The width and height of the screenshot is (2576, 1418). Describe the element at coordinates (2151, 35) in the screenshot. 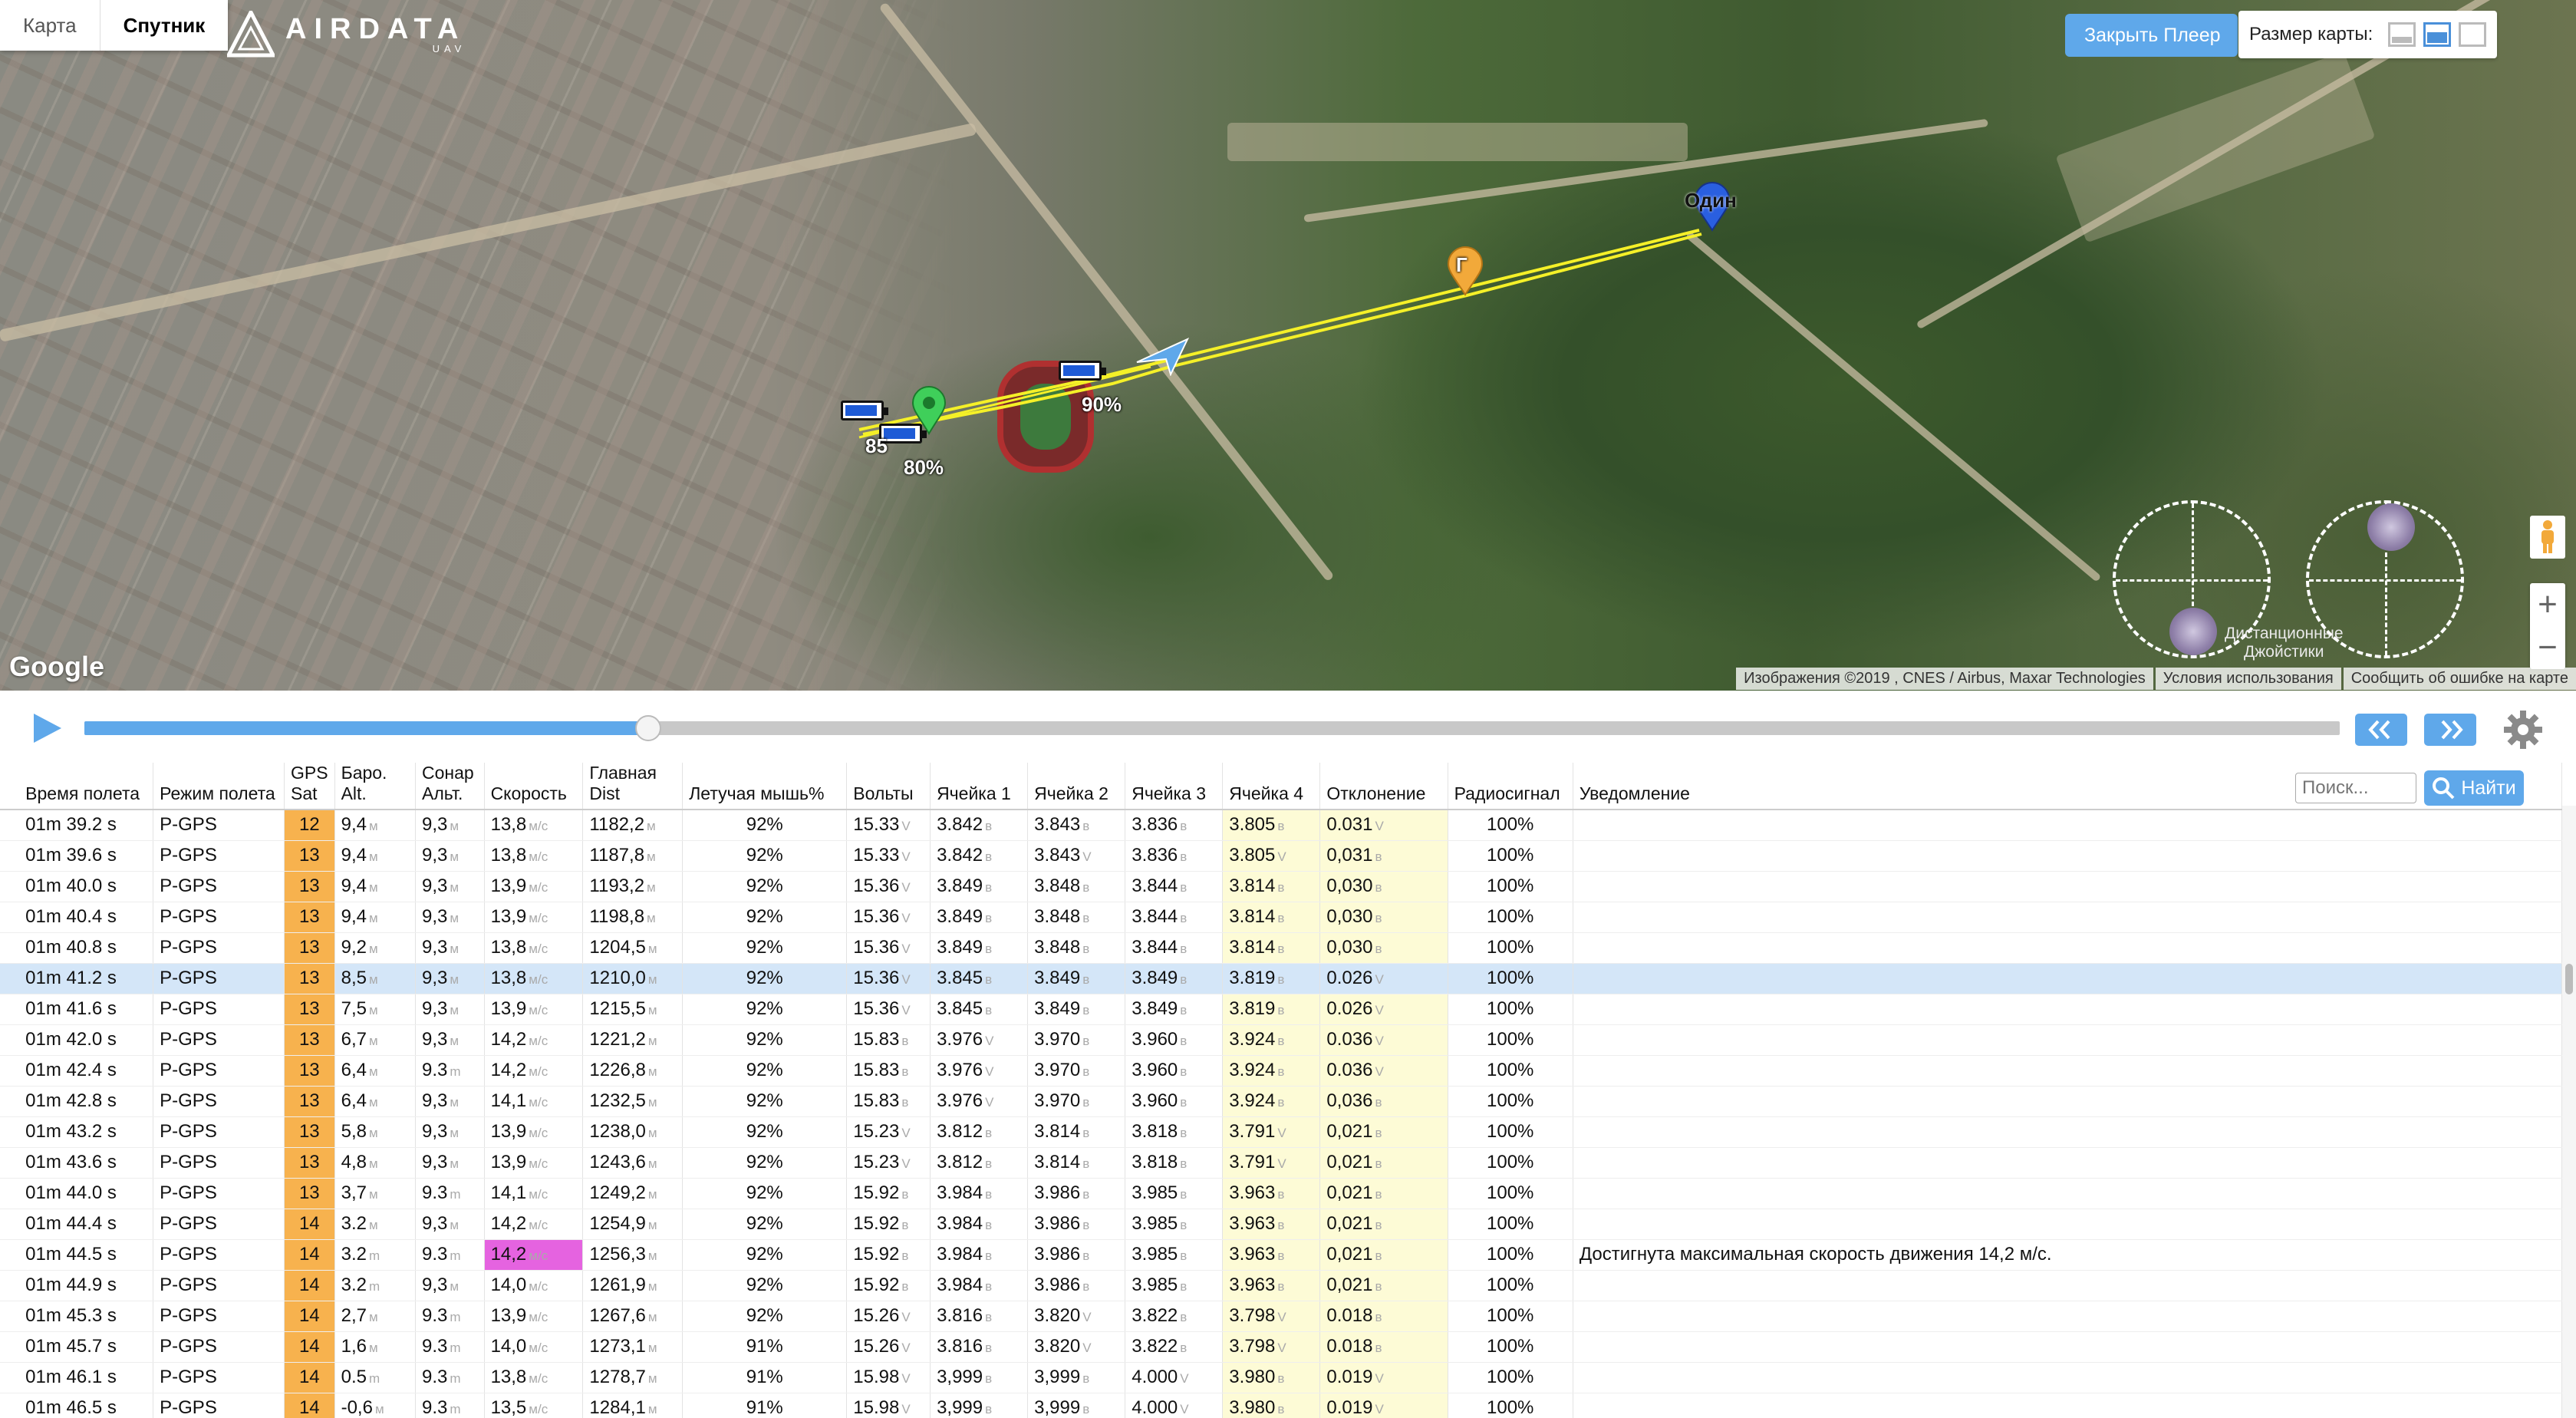

I see `close-player-button: Закрыть Плеер` at that location.